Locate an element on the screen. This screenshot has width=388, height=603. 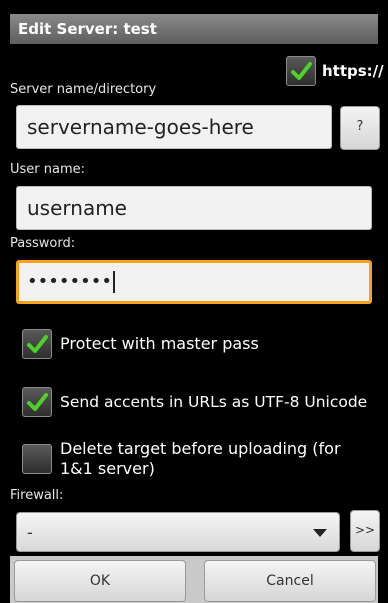
firewall-selected-value: - is located at coordinates (30, 532).